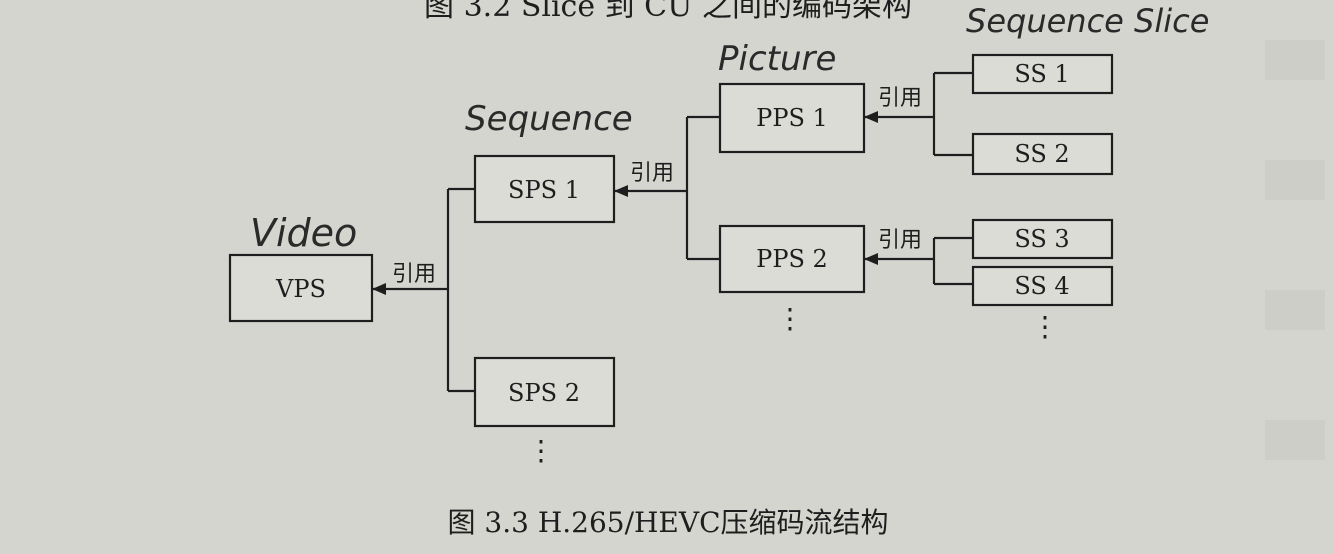  What do you see at coordinates (1041, 239) in the screenshot?
I see `ss3-label: SS 3` at bounding box center [1041, 239].